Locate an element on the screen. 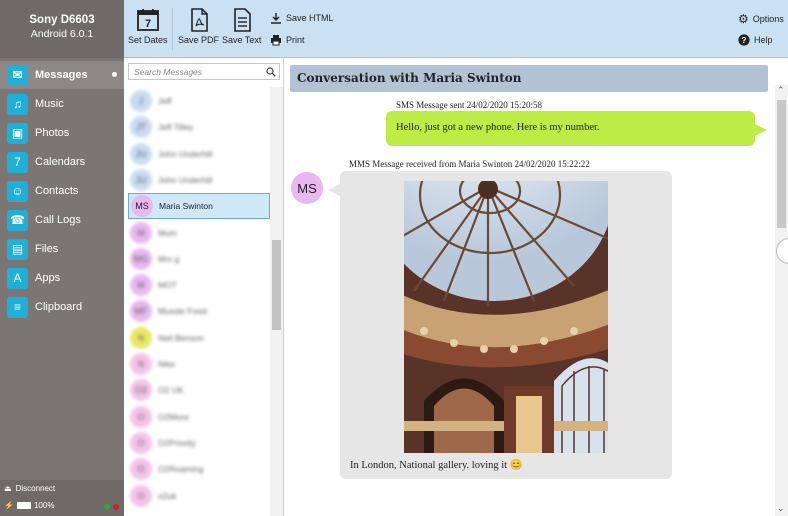  battery-status: ⚡ 100% is located at coordinates (29, 505).